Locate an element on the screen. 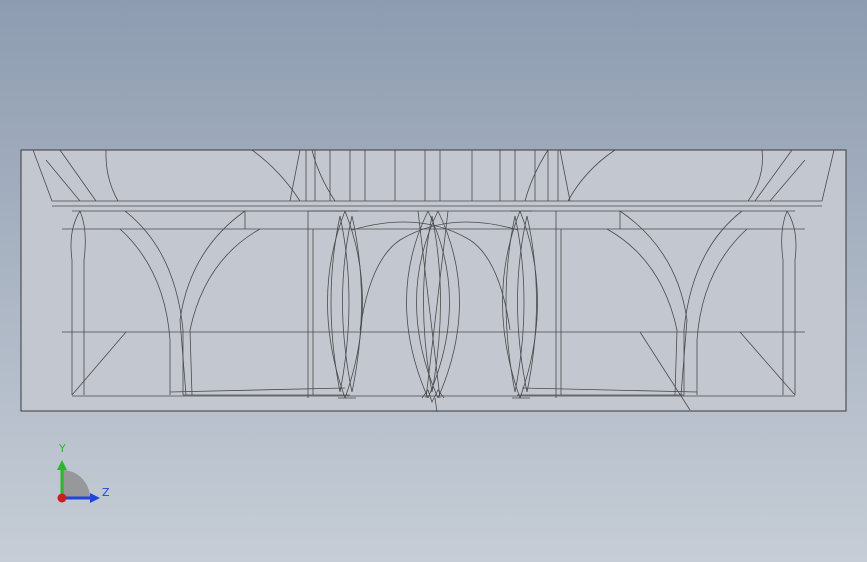 The image size is (867, 562). triad-plane-indicator is located at coordinates (76, 484).